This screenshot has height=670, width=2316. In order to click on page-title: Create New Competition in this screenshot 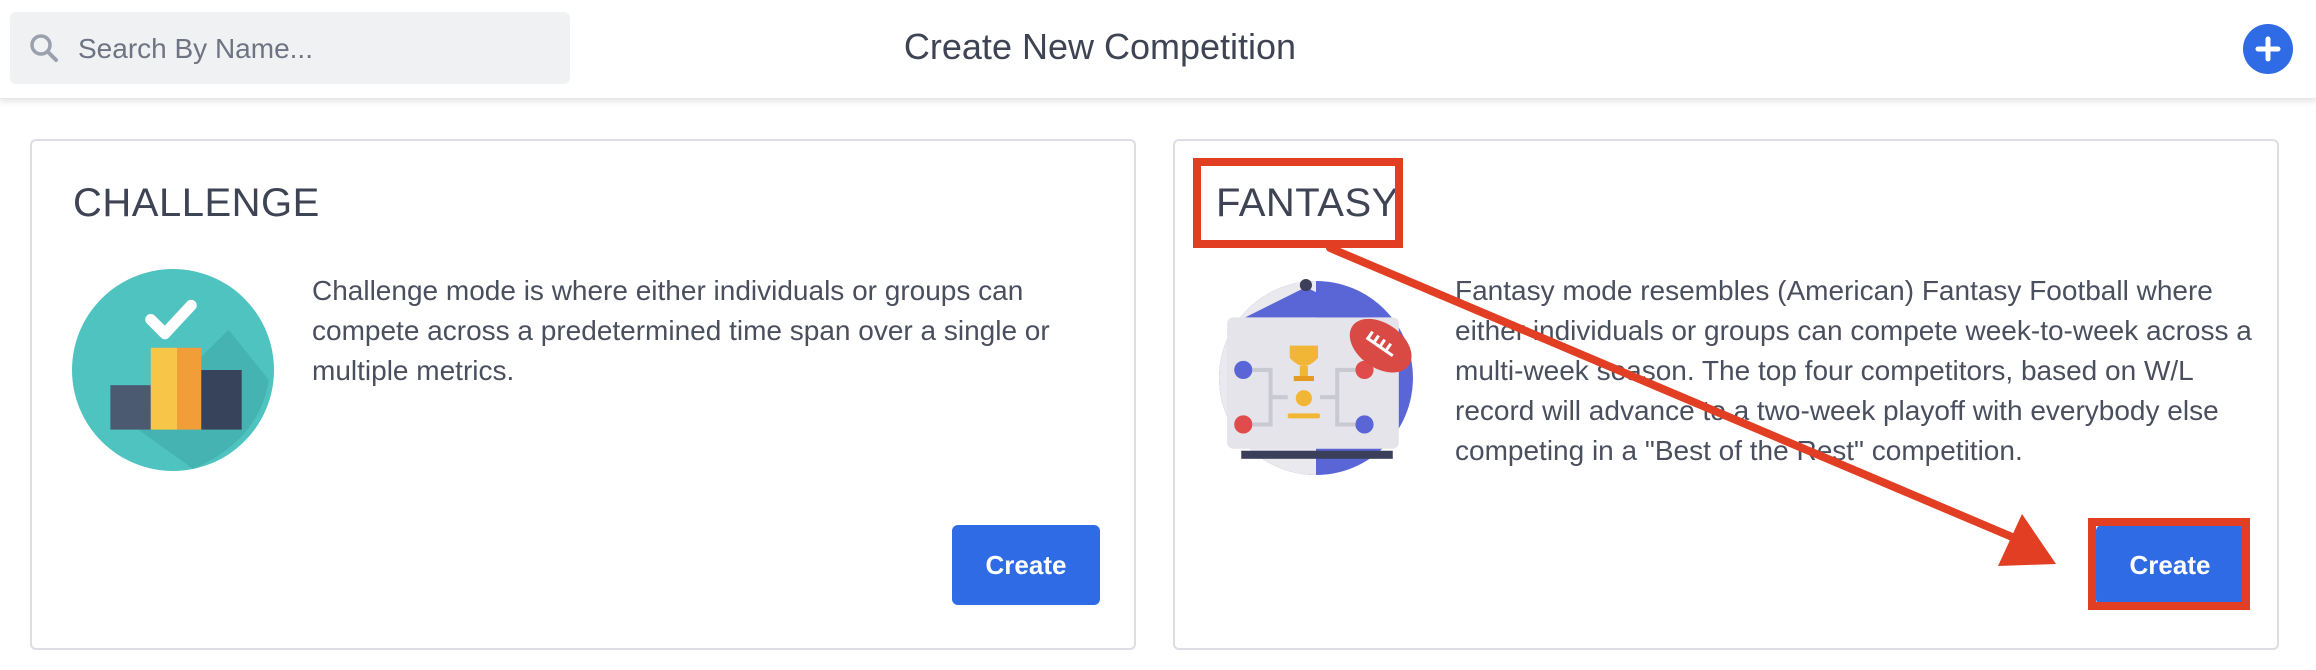, I will do `click(1100, 46)`.